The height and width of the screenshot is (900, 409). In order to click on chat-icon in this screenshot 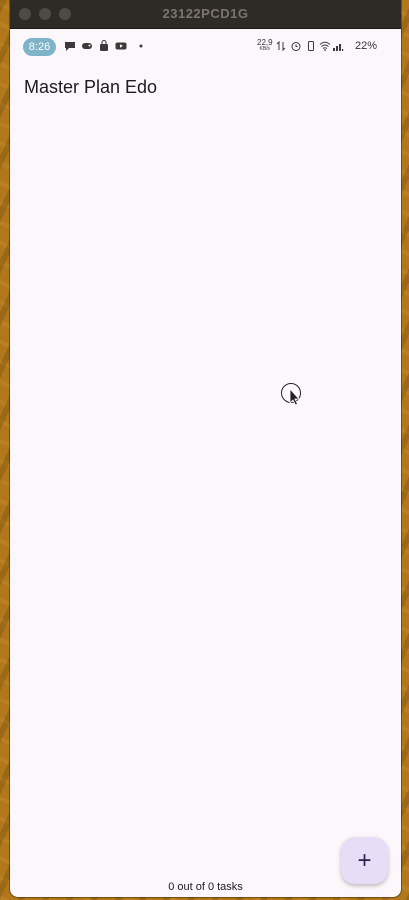, I will do `click(70, 46)`.